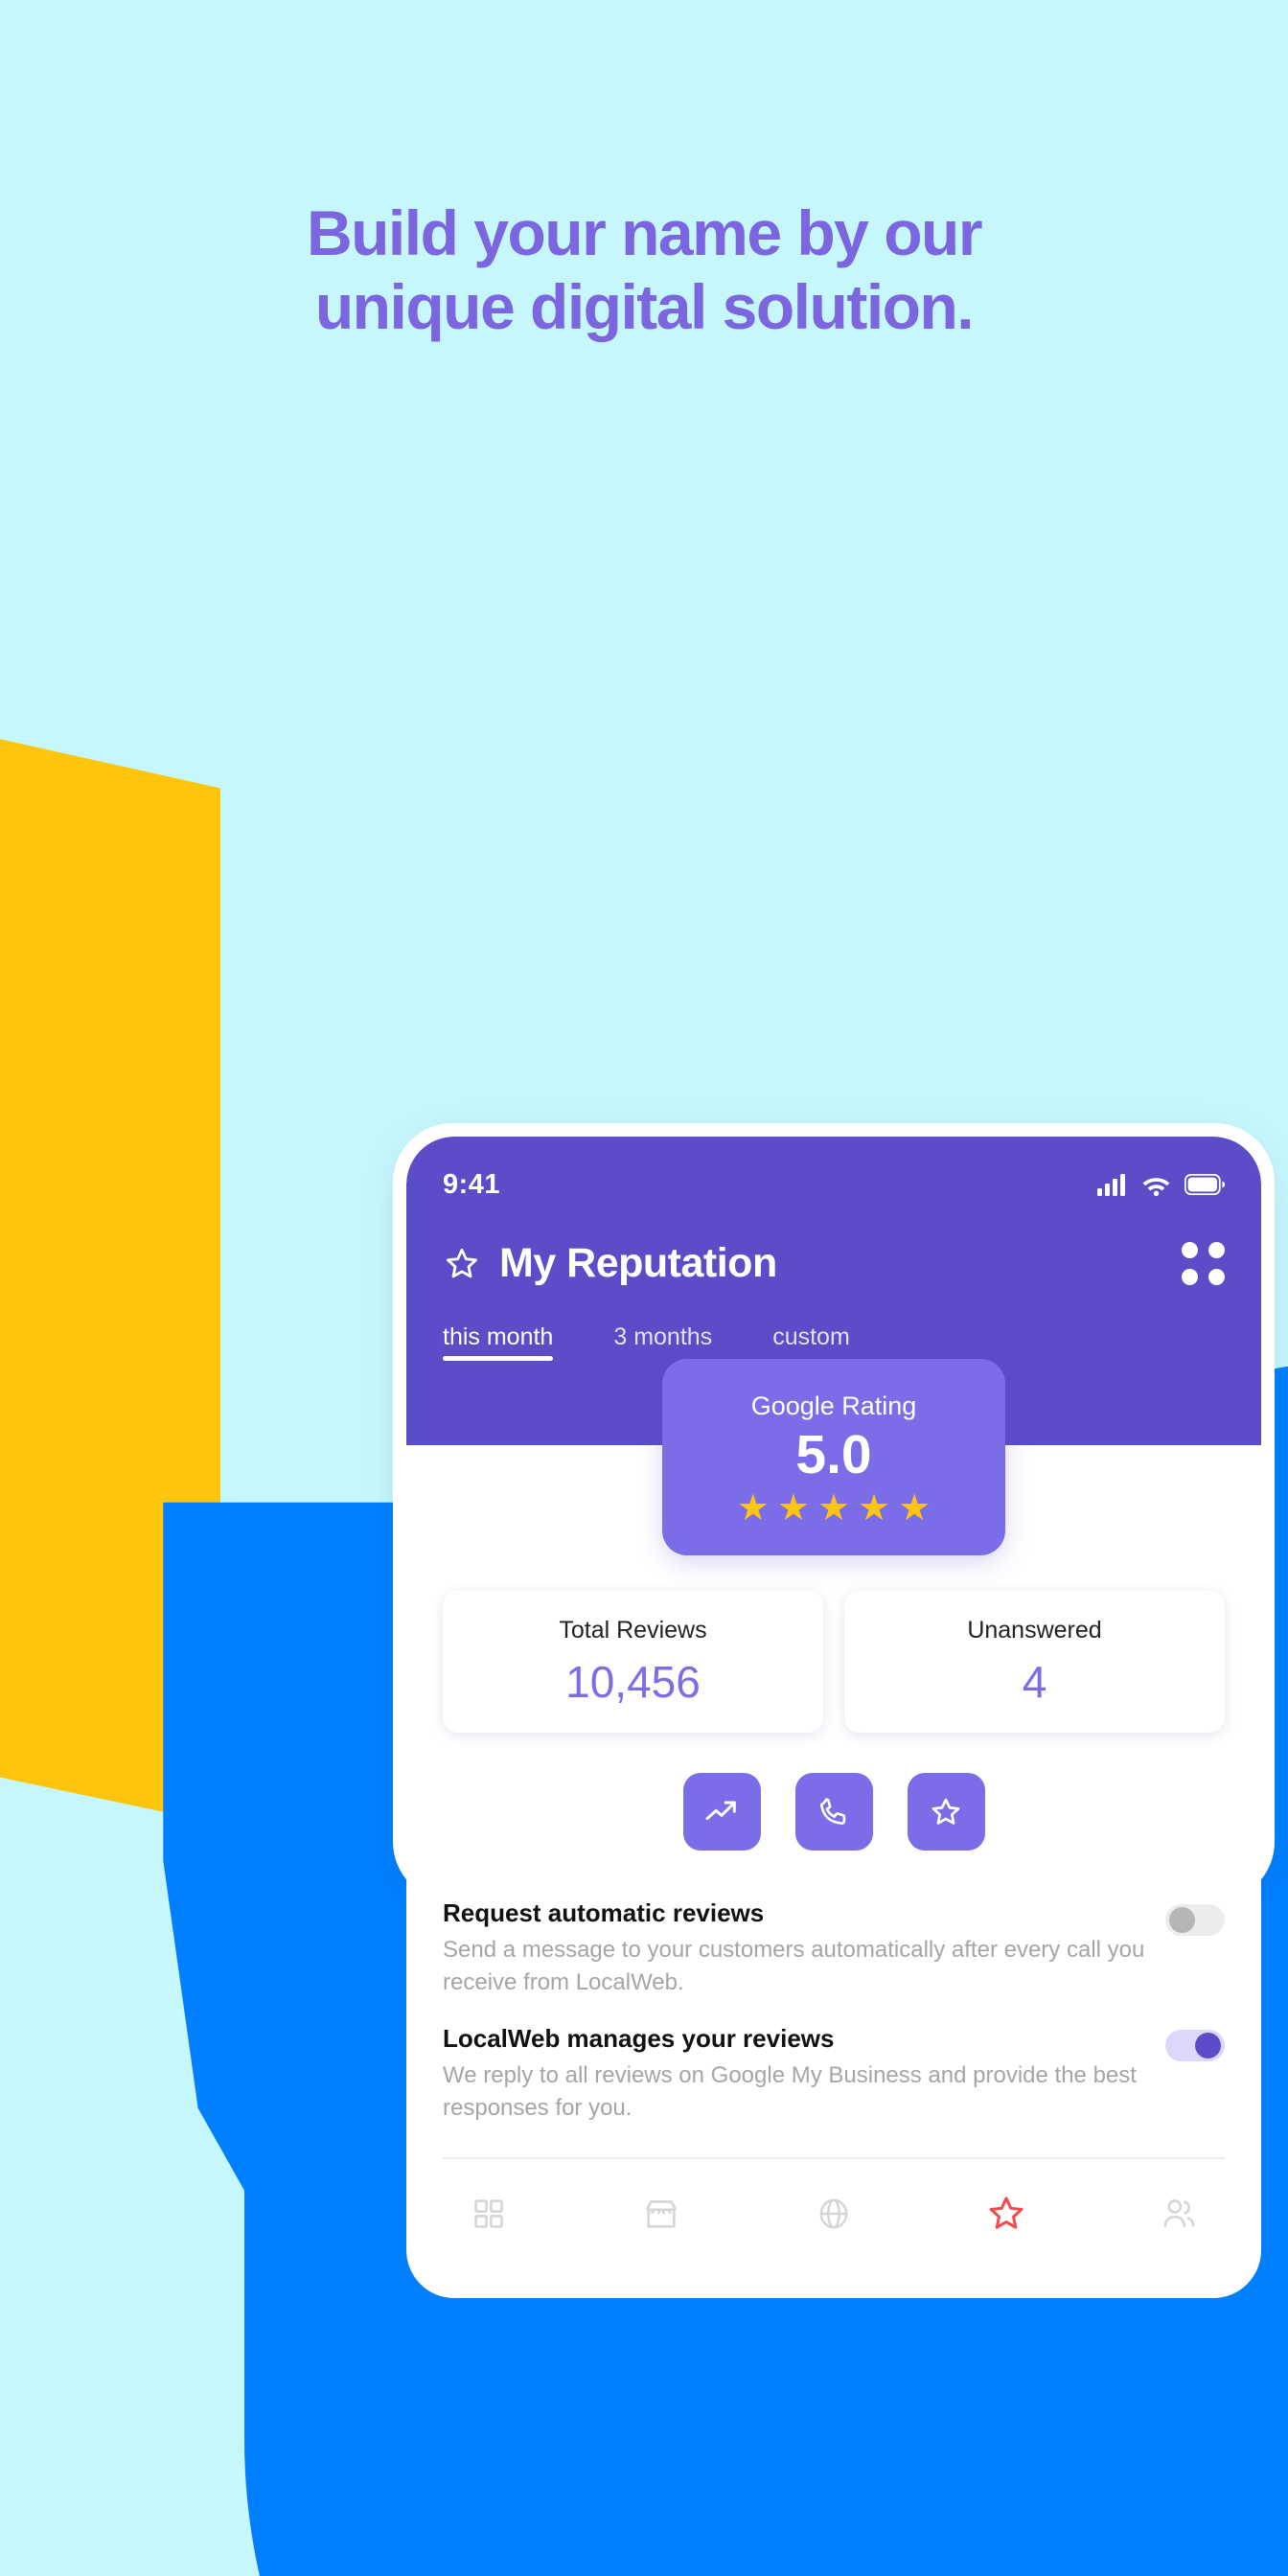  I want to click on setting-title: Request automatic reviews, so click(604, 1912).